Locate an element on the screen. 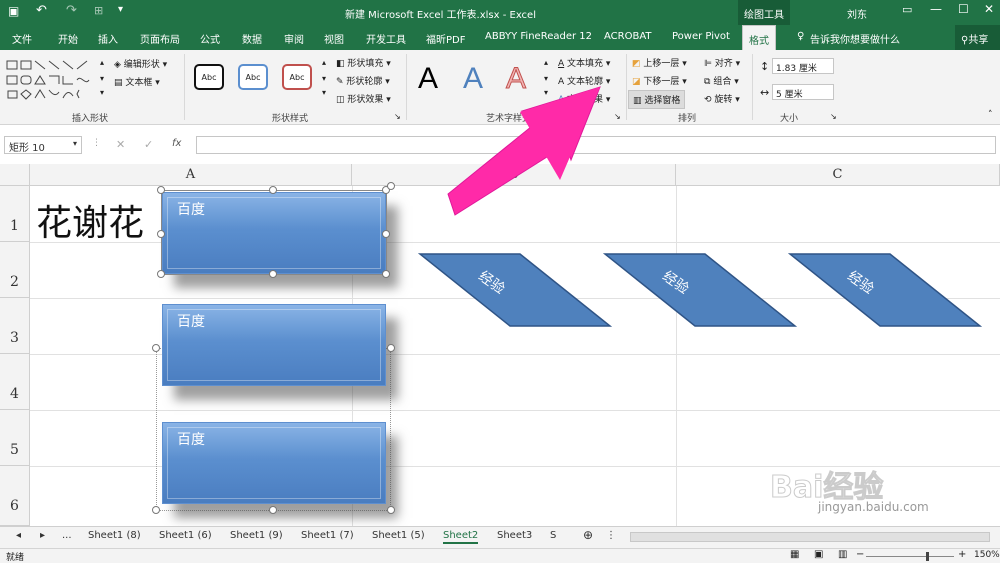  tab-formulas: 公式 is located at coordinates (210, 38).